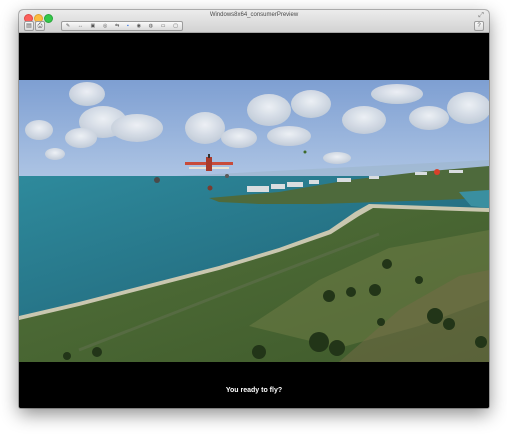 This screenshot has height=434, width=507. I want to click on window-title: Windows8x64_consumerPreview, so click(254, 15).